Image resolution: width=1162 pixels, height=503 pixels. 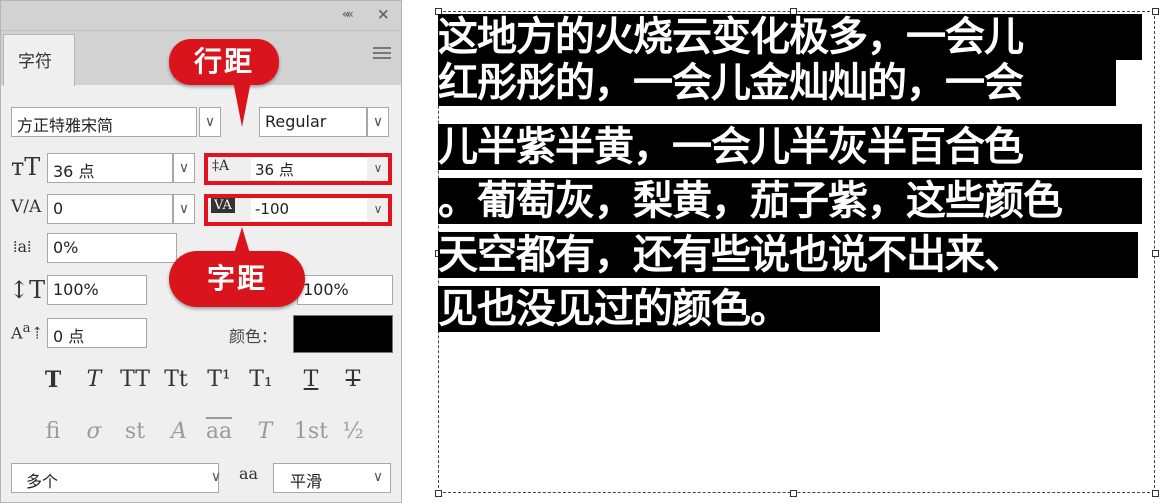 I want to click on tracking-field: -100, so click(x=309, y=210).